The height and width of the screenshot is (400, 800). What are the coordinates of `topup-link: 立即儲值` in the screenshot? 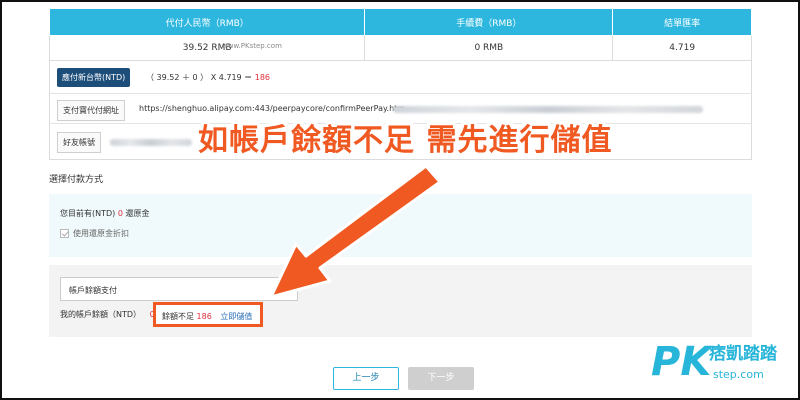 It's located at (236, 316).